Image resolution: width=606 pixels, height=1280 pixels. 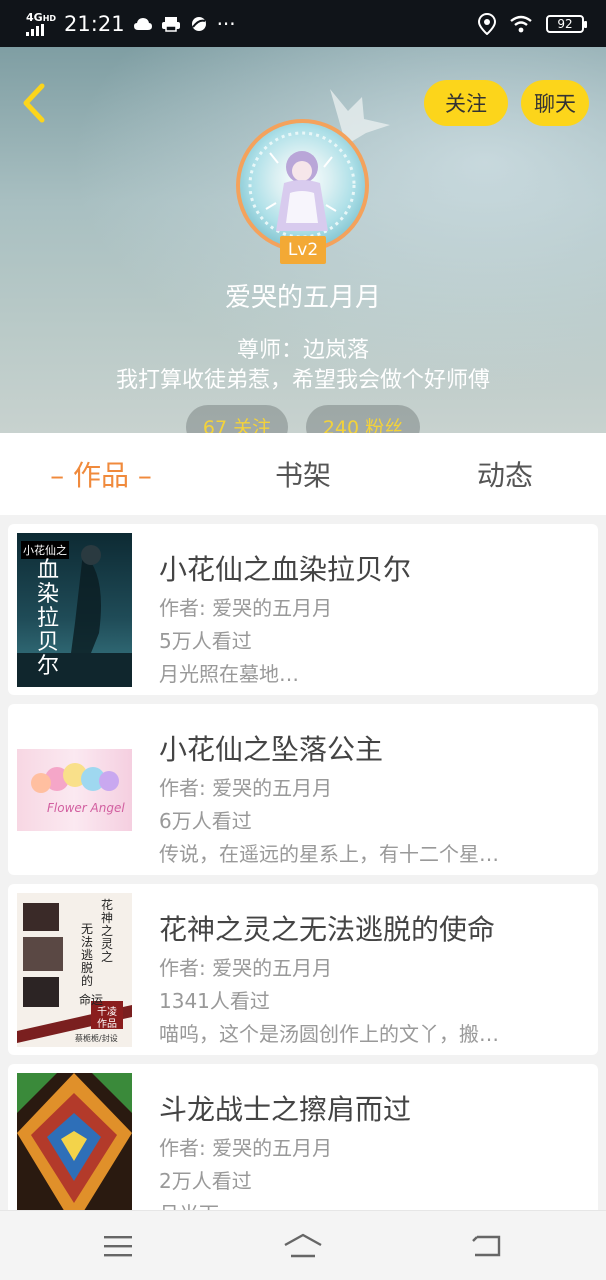 What do you see at coordinates (285, 1109) in the screenshot?
I see `book-title: 斗龙战士之擦肩而过` at bounding box center [285, 1109].